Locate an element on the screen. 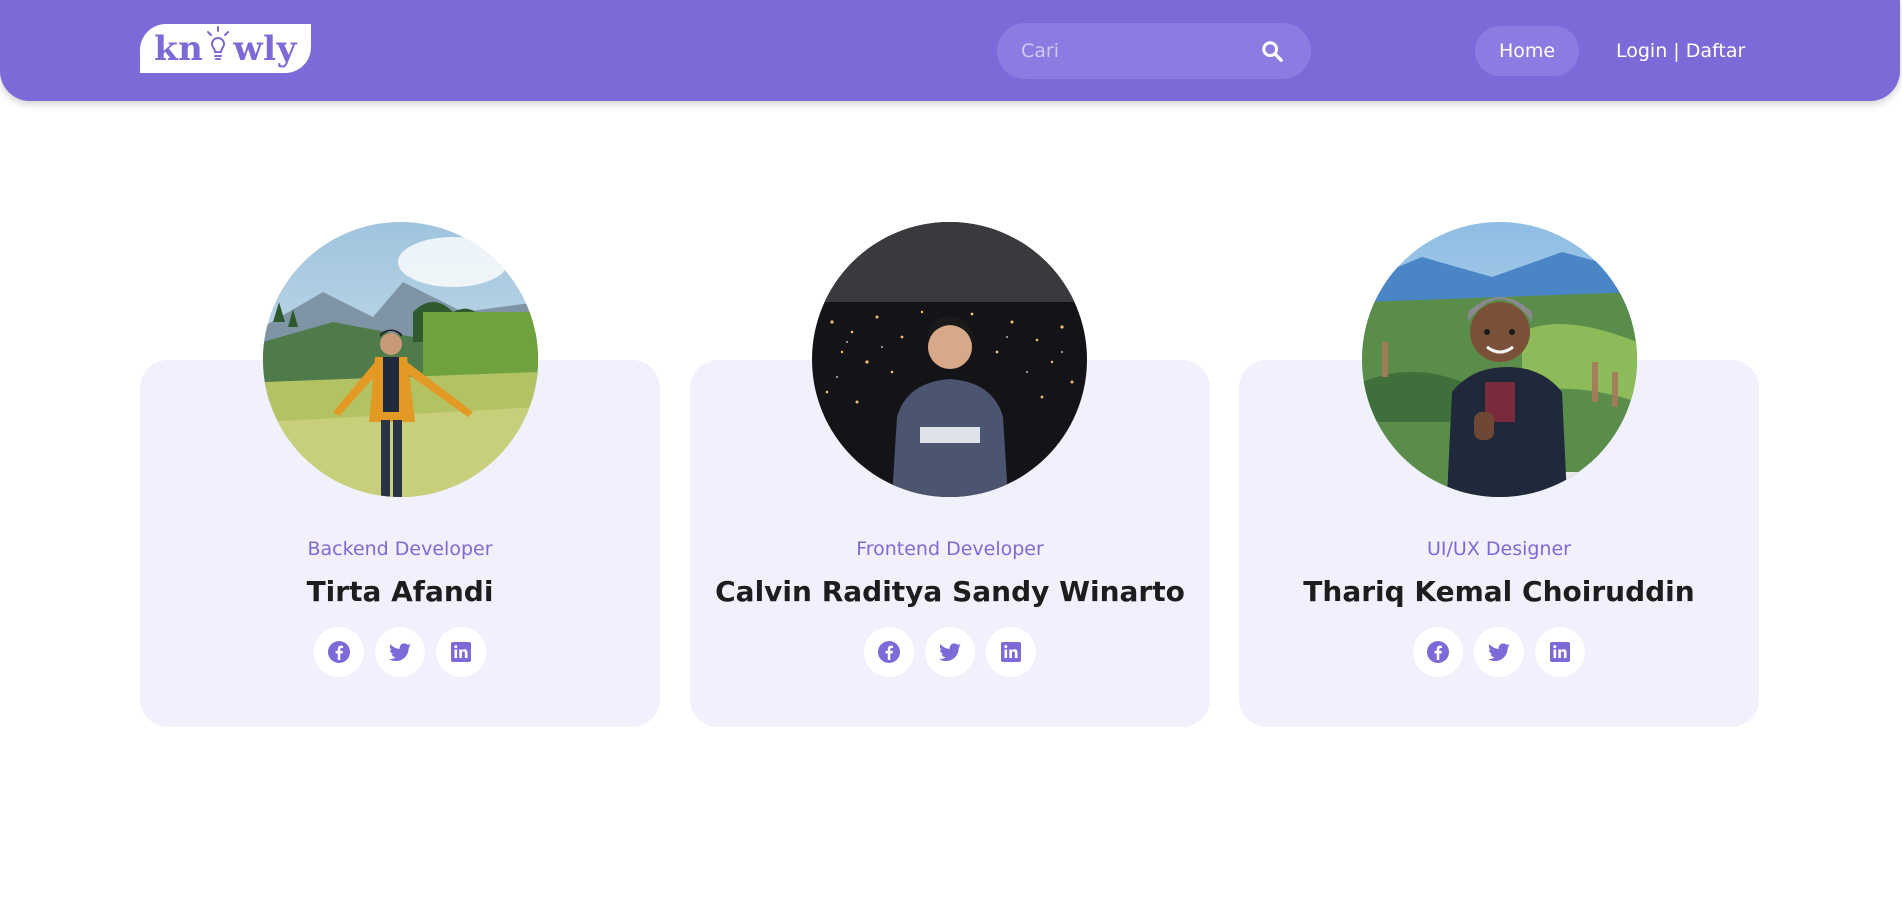 The width and height of the screenshot is (1902, 906). team-member-name: Tirta Afandi is located at coordinates (400, 591).